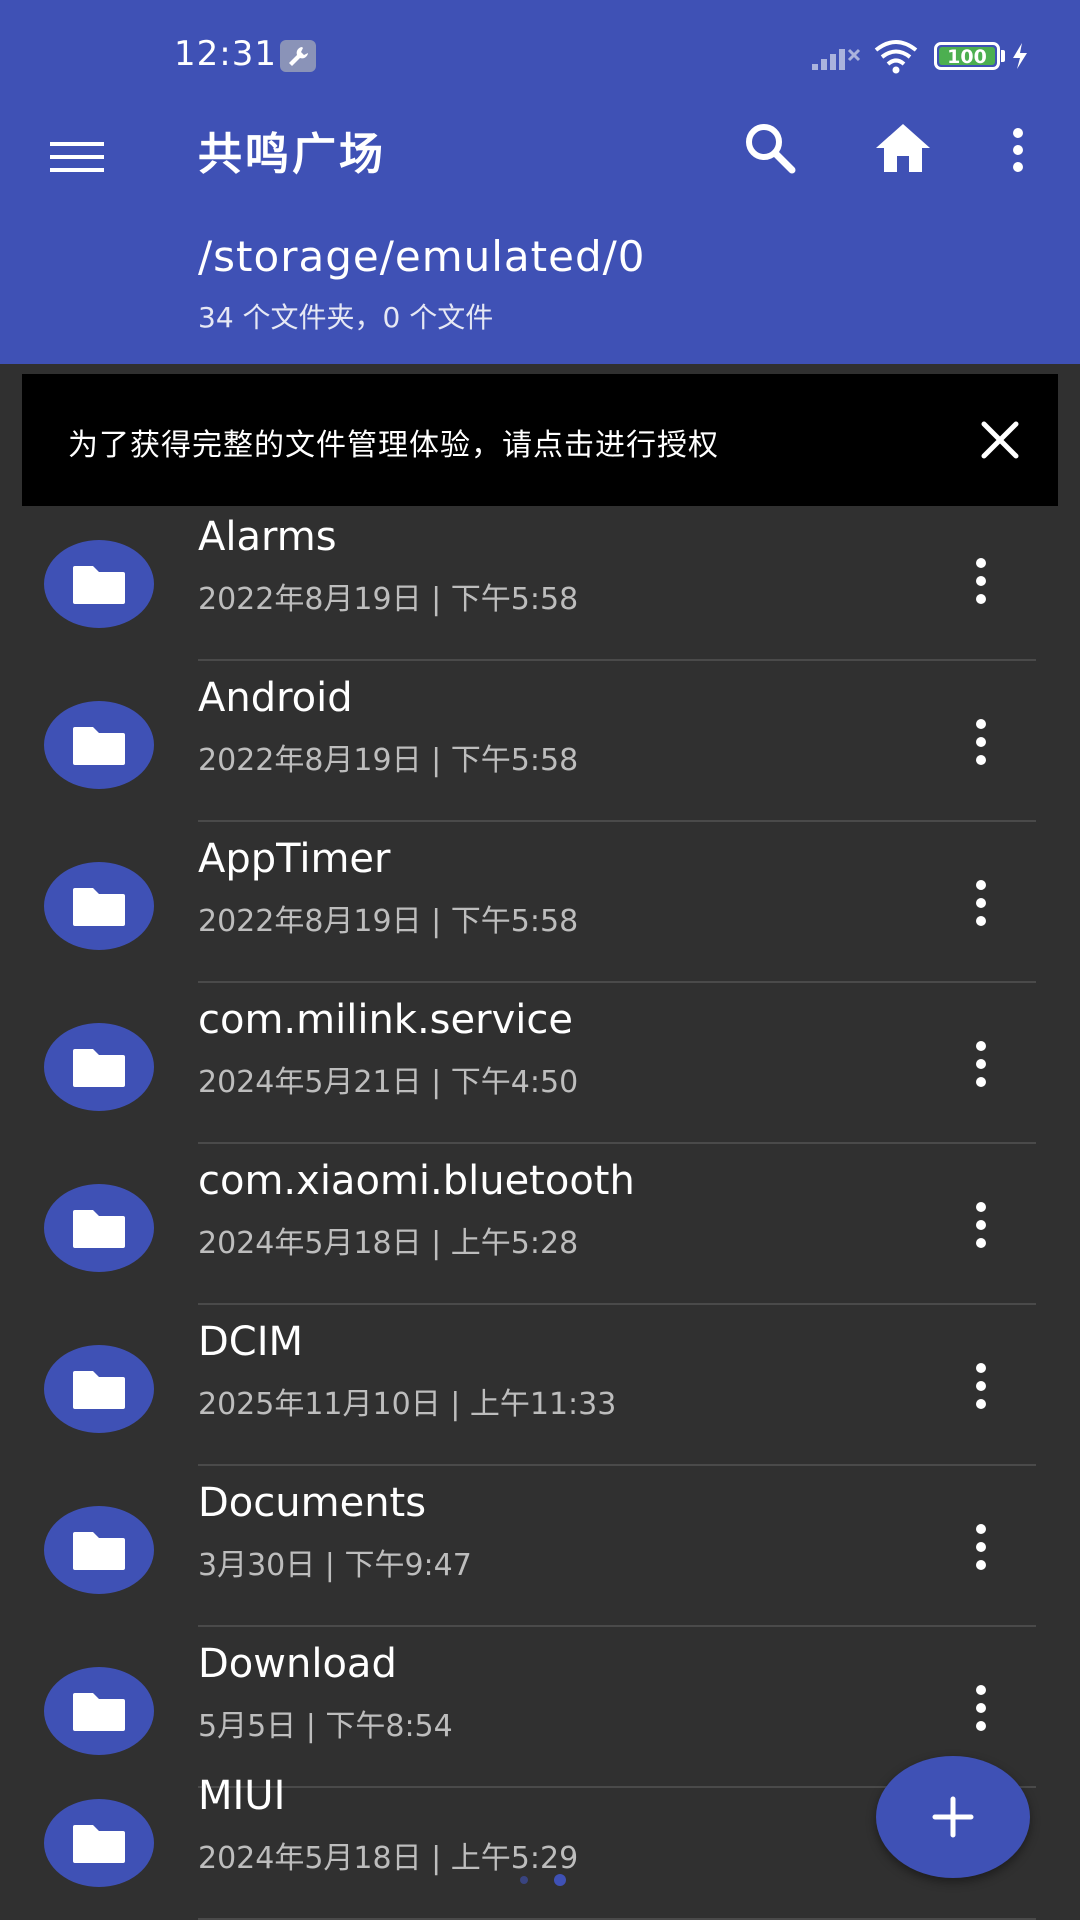  What do you see at coordinates (540, 1063) in the screenshot?
I see `file-row-com-milink-service: com.milink.service 2024年5月21日 | 下午4:50` at bounding box center [540, 1063].